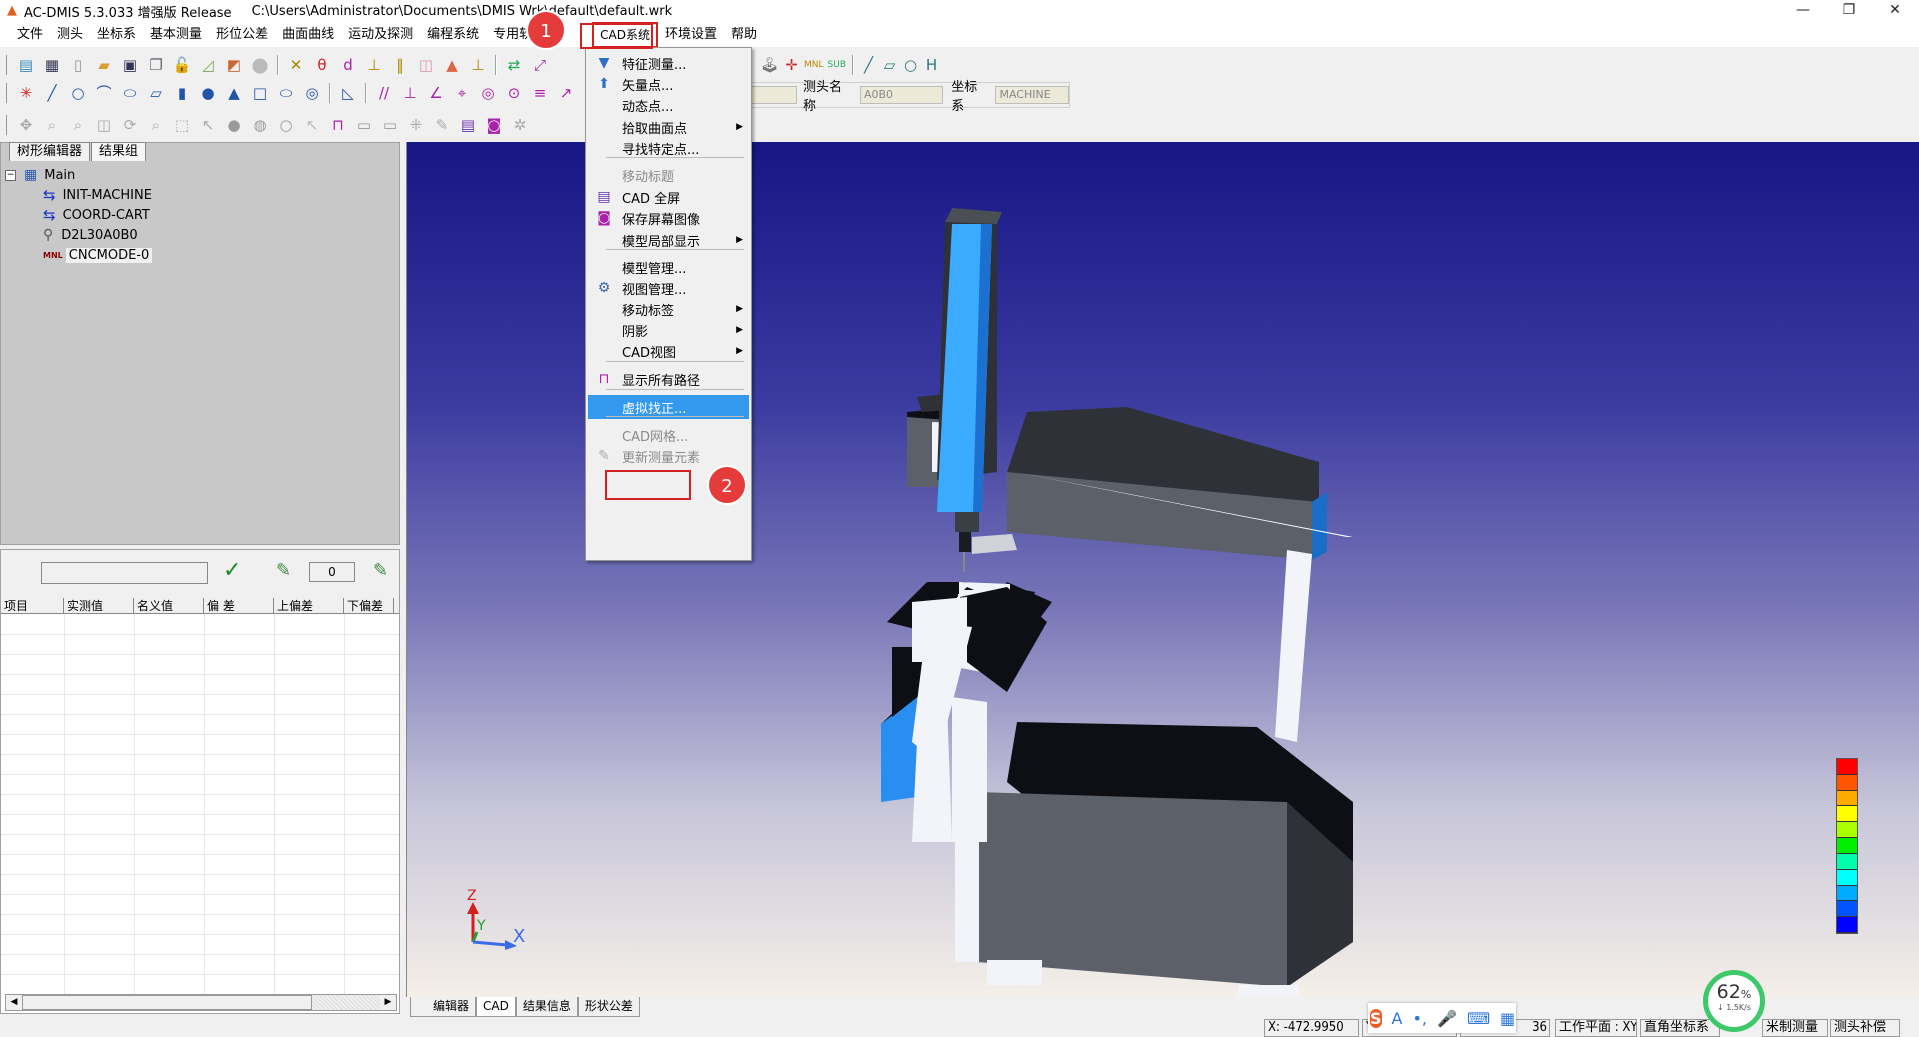  What do you see at coordinates (374, 65) in the screenshot?
I see `perpendicular-icon: ⊥` at bounding box center [374, 65].